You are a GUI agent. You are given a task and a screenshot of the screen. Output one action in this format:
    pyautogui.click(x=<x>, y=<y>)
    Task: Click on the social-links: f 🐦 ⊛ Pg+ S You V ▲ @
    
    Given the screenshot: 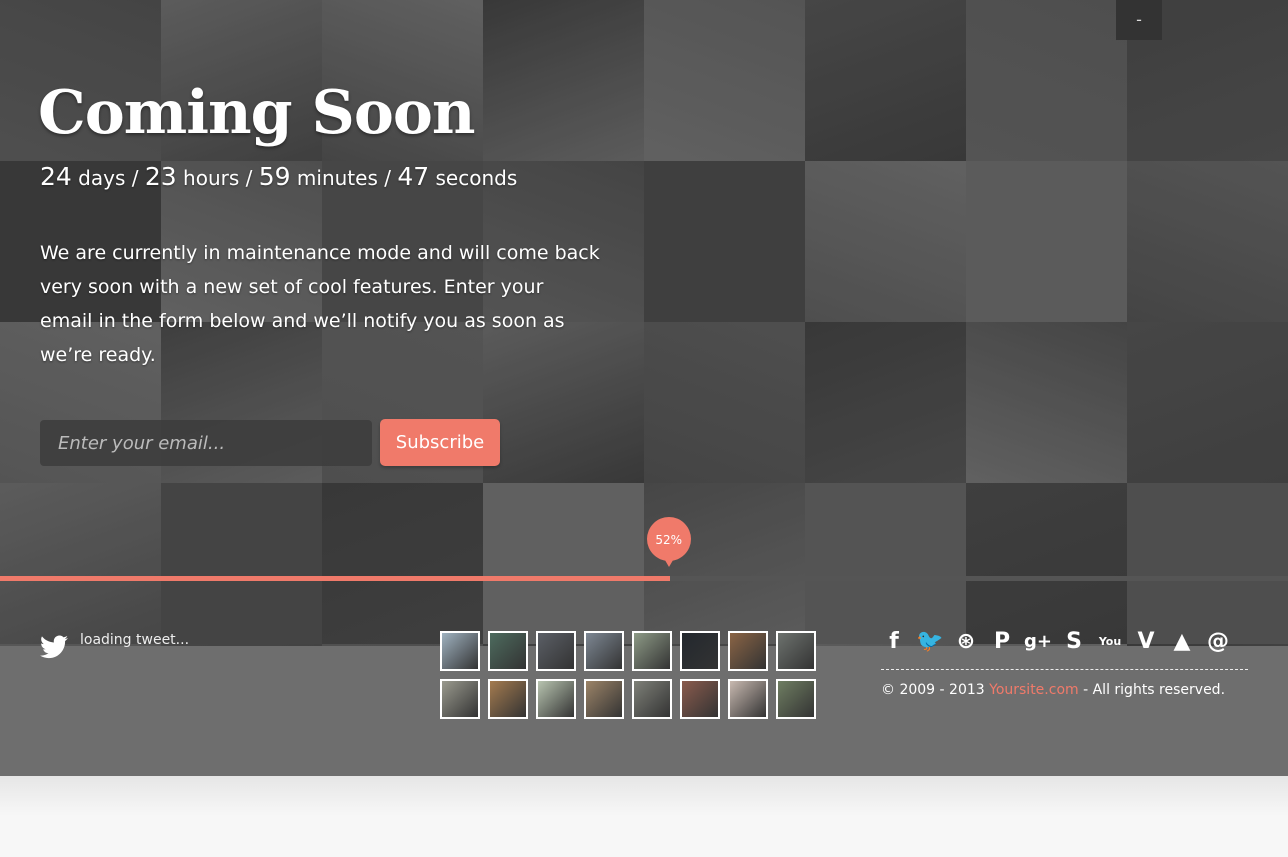 What is the action you would take?
    pyautogui.click(x=1065, y=643)
    